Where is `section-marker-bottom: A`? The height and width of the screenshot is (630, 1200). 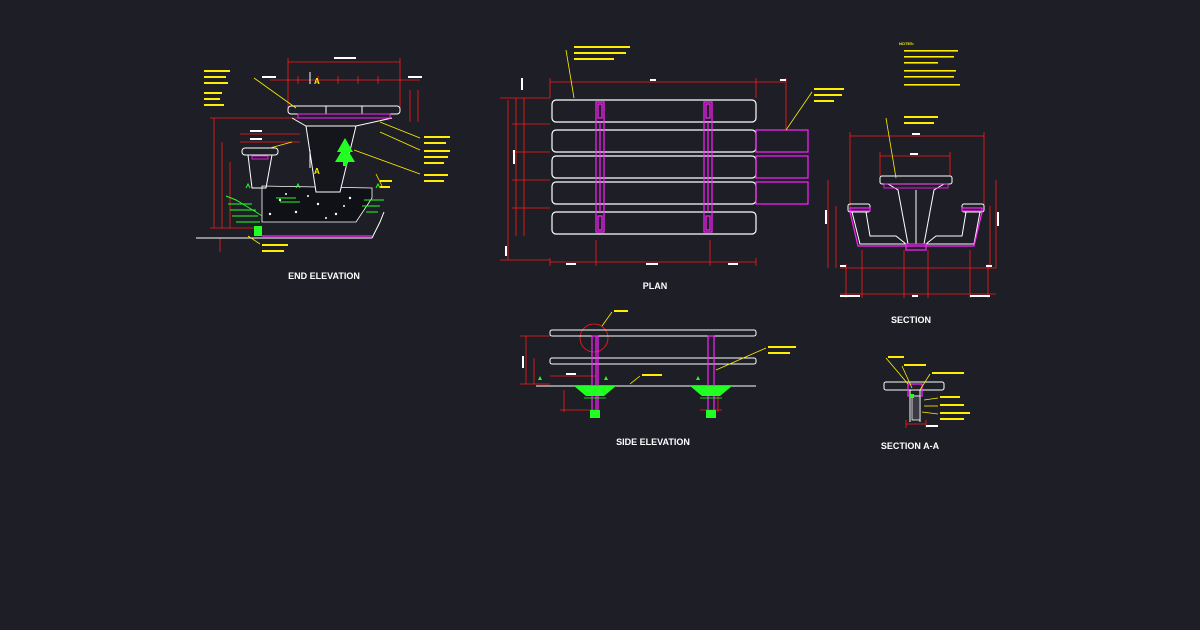
section-marker-bottom: A is located at coordinates (317, 171).